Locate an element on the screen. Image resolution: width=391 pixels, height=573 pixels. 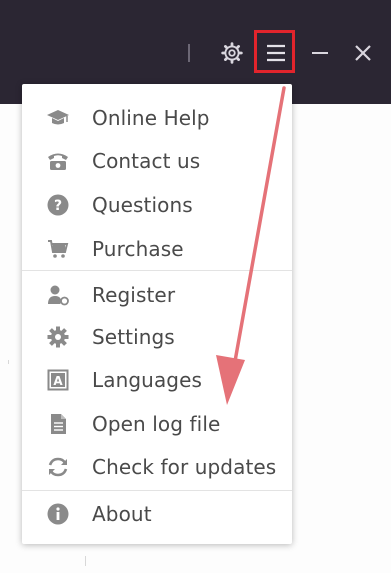
question-circle-icon: ? is located at coordinates (58, 205).